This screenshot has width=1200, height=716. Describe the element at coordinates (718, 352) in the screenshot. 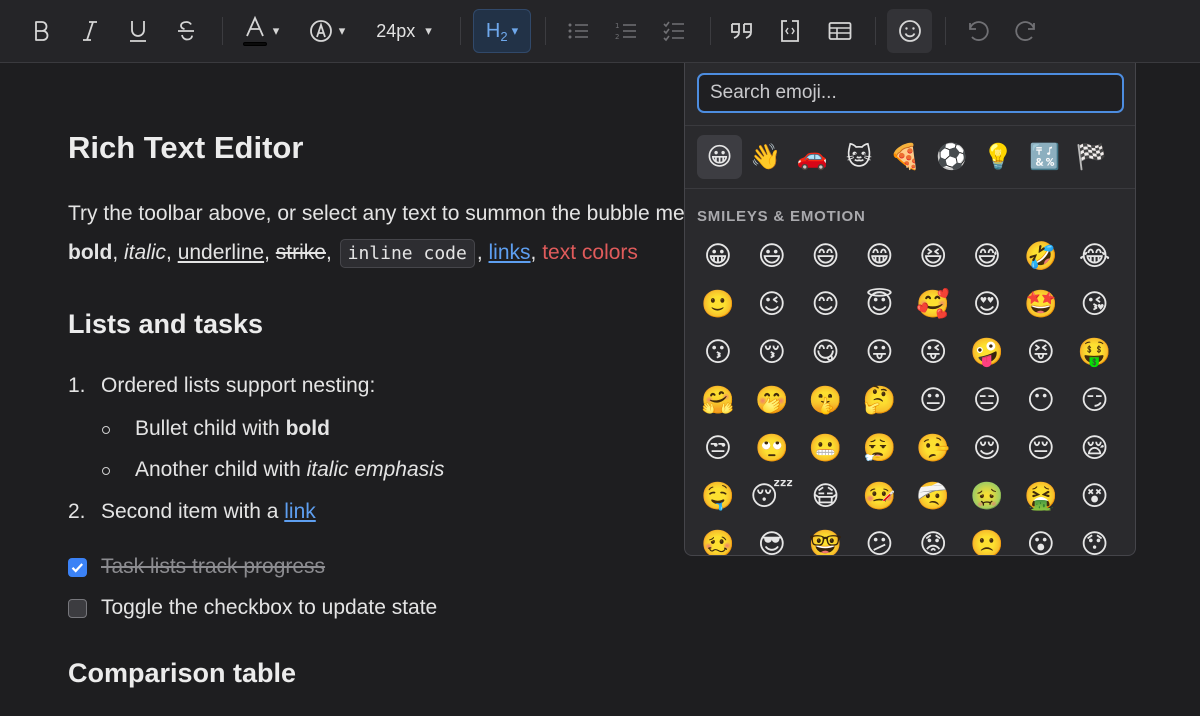

I see `emoji-option: 😗` at that location.